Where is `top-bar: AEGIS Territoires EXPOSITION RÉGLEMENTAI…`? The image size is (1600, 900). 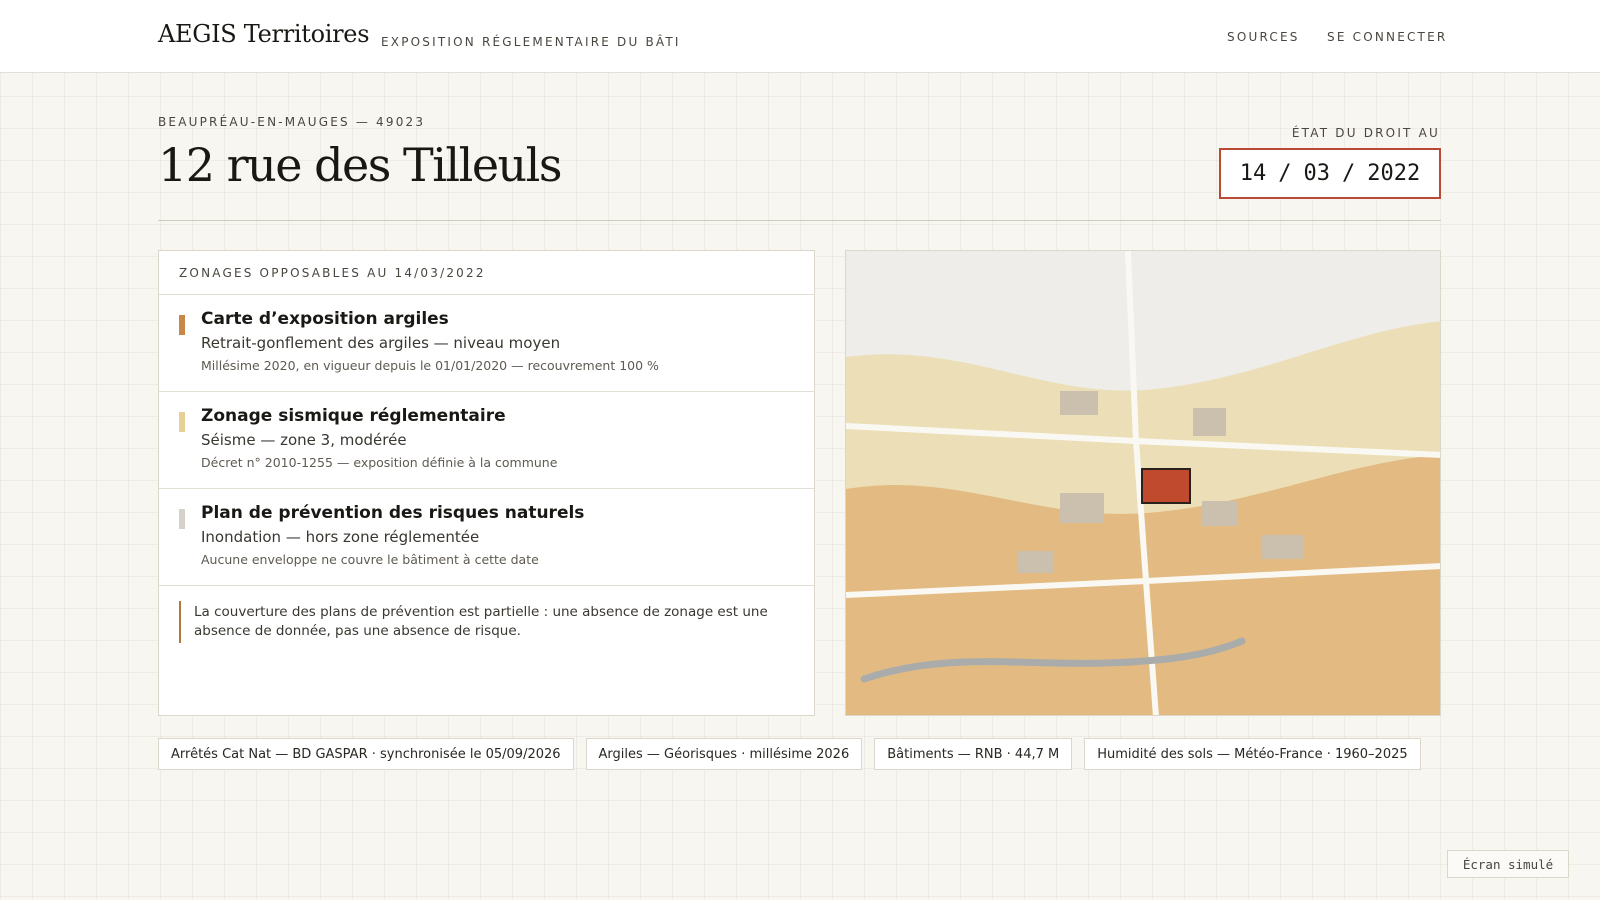
top-bar: AEGIS Territoires EXPOSITION RÉGLEMENTAI… is located at coordinates (800, 36).